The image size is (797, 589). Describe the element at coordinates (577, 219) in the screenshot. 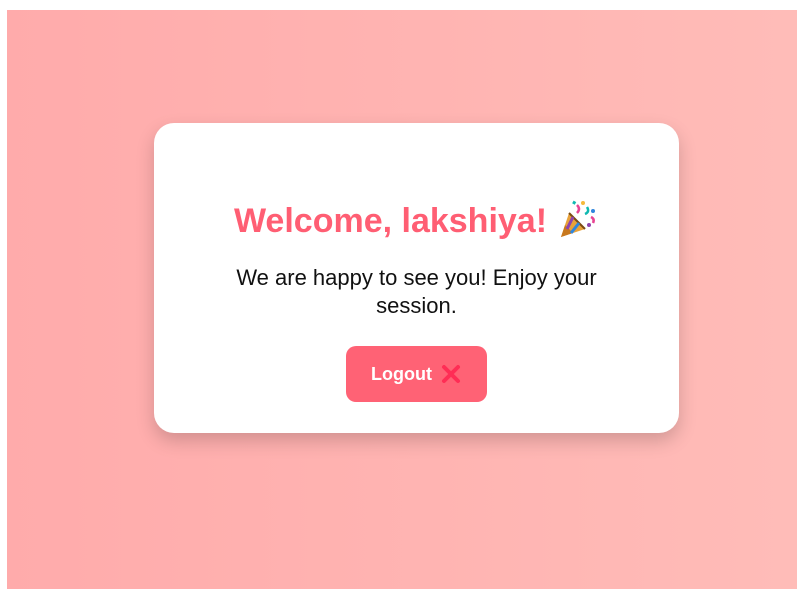

I see `party-popper-icon` at that location.